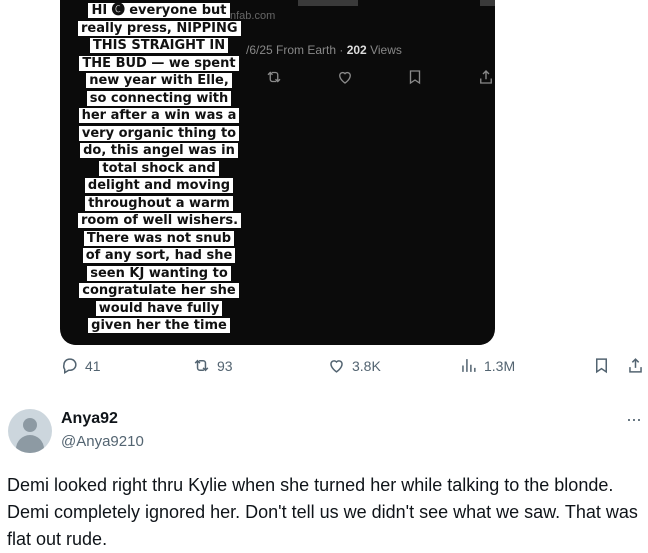 This screenshot has height=553, width=648. I want to click on like-button: 3.8K, so click(354, 365).